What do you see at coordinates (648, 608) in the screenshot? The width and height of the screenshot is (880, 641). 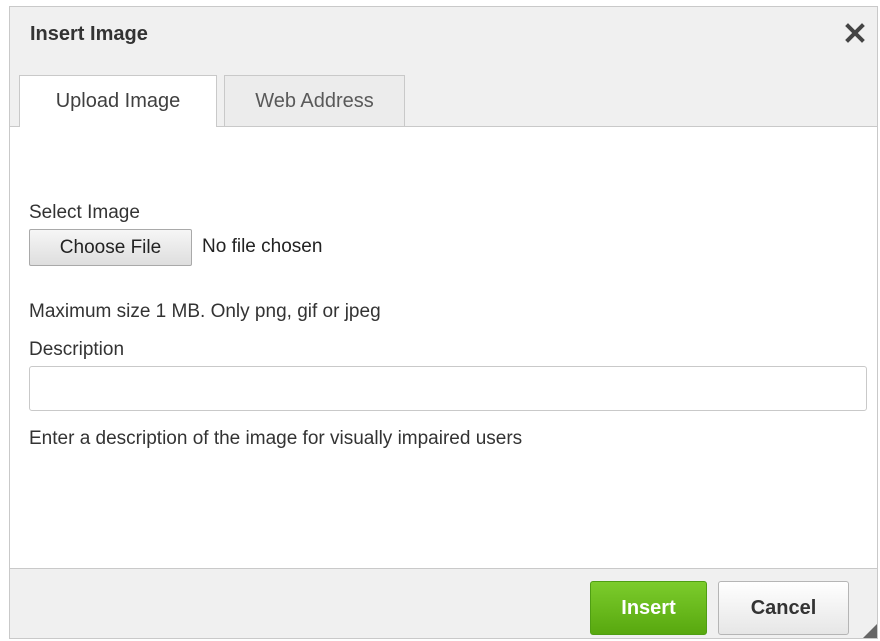 I see `insert-button: Insert` at bounding box center [648, 608].